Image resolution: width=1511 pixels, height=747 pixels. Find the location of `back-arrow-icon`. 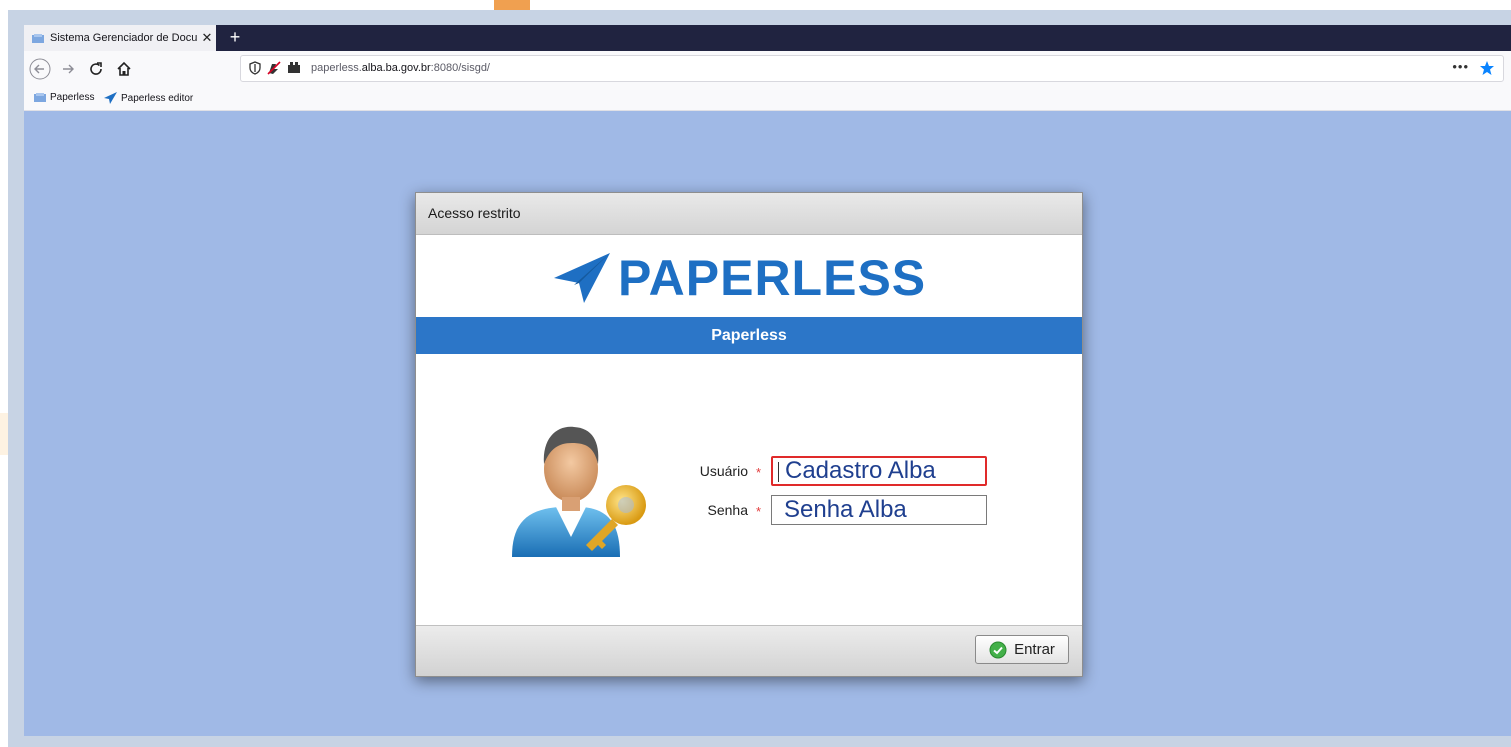

back-arrow-icon is located at coordinates (40, 69).